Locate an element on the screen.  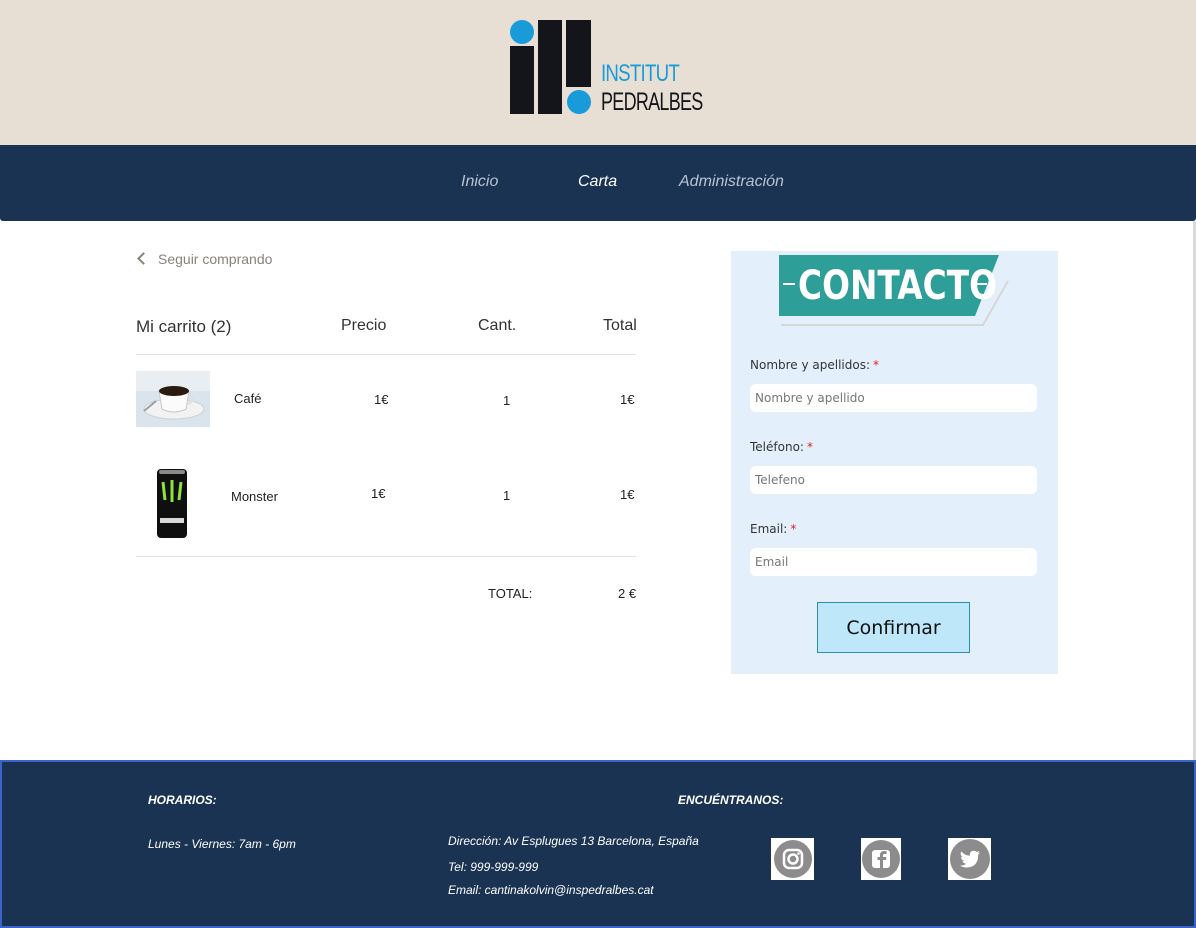
facebook-icon is located at coordinates (881, 859).